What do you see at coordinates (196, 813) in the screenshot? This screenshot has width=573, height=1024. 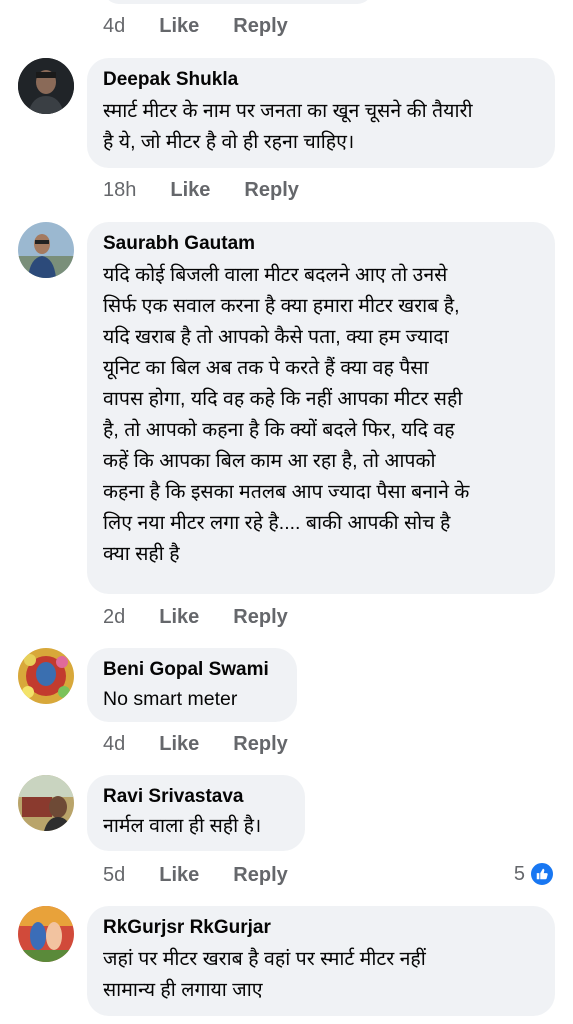 I see `comment-bubble: Ravi Srivastava नार्मल वाला ही सही है।` at bounding box center [196, 813].